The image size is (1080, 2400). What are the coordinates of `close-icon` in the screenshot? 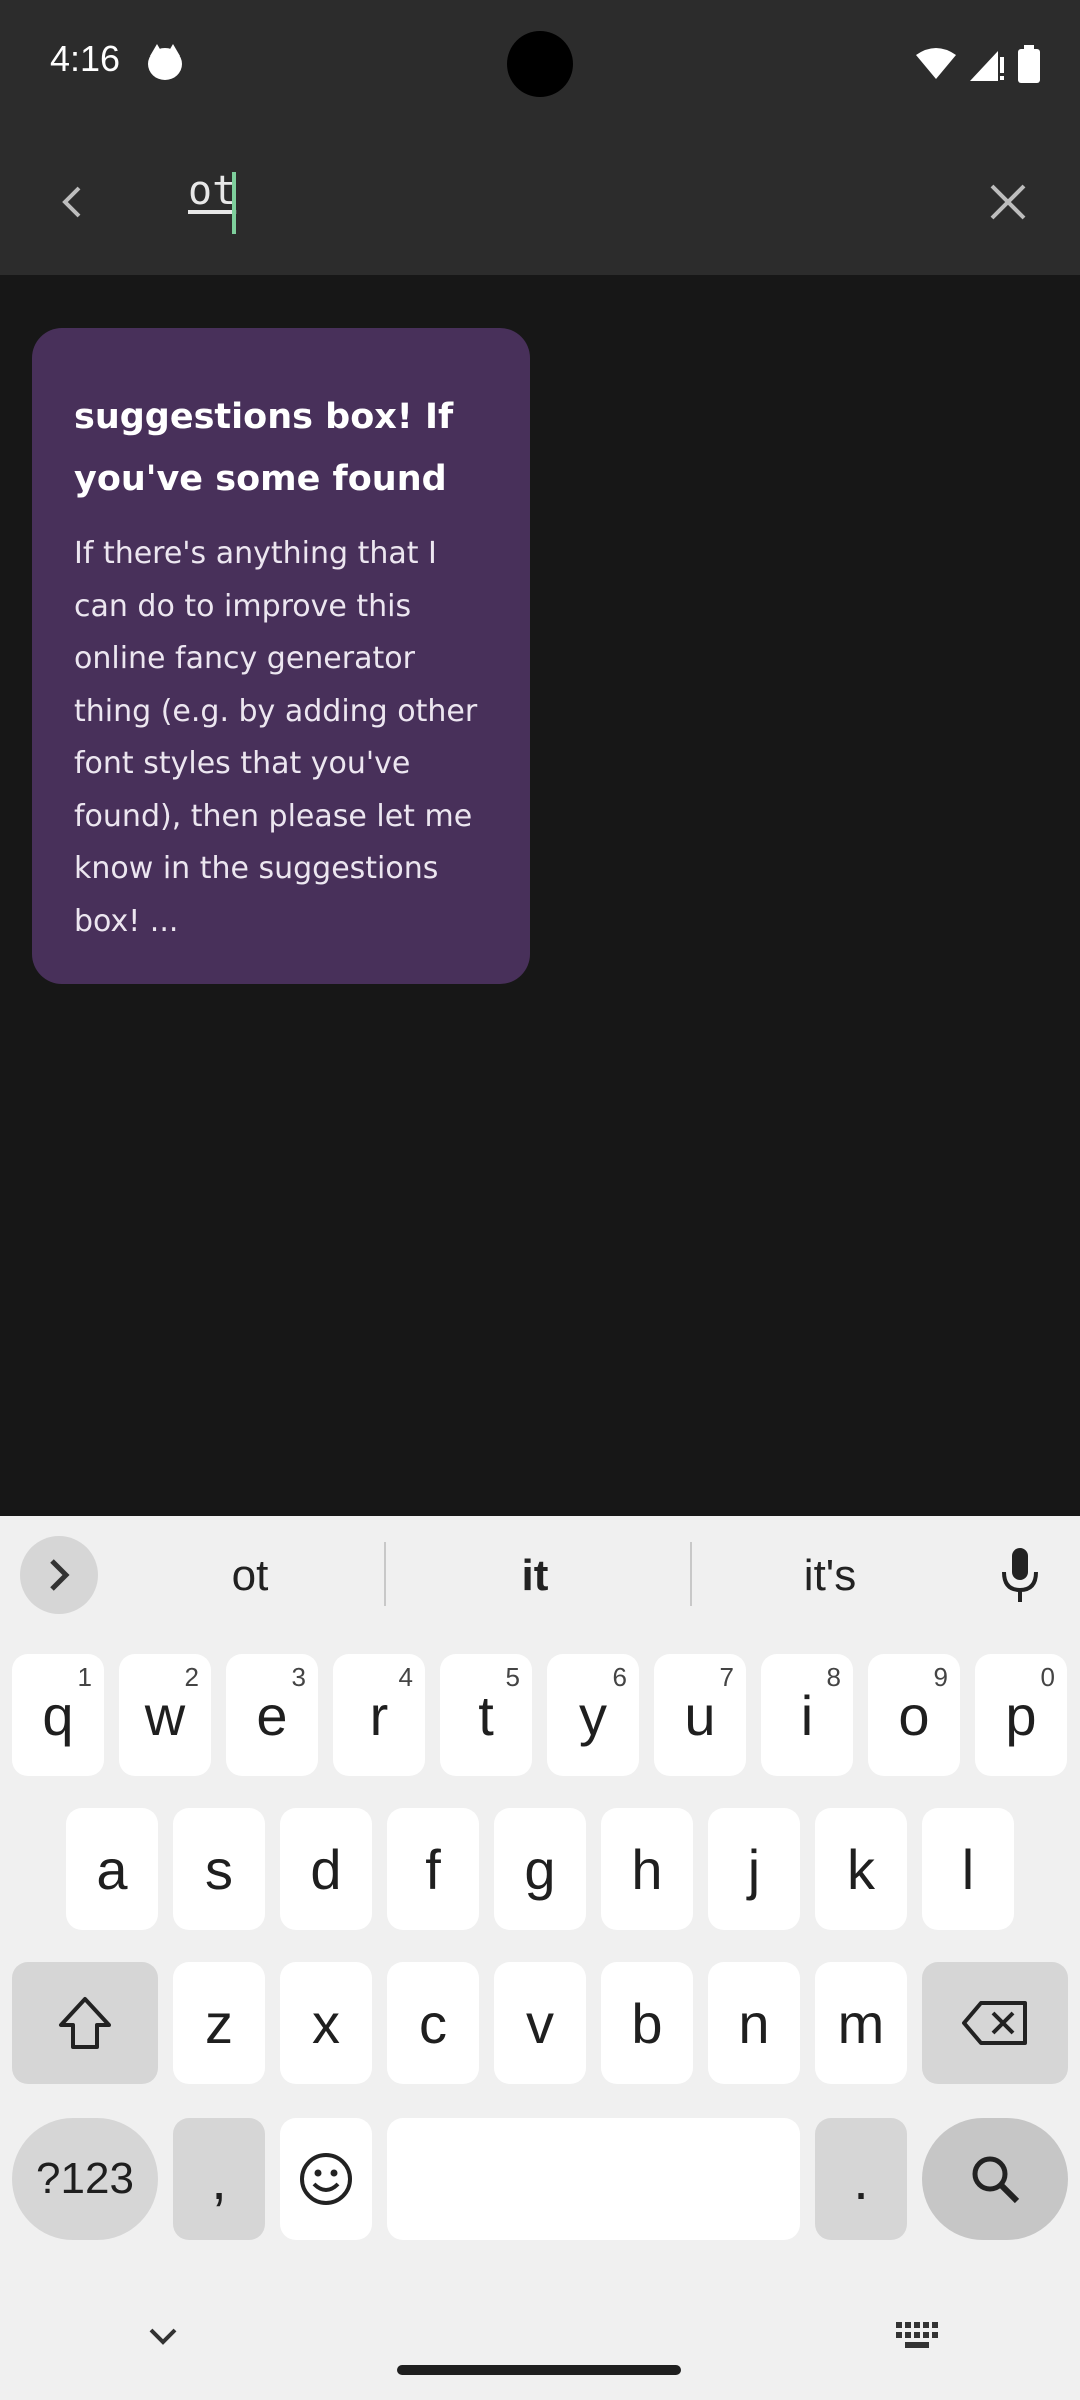 It's located at (1008, 202).